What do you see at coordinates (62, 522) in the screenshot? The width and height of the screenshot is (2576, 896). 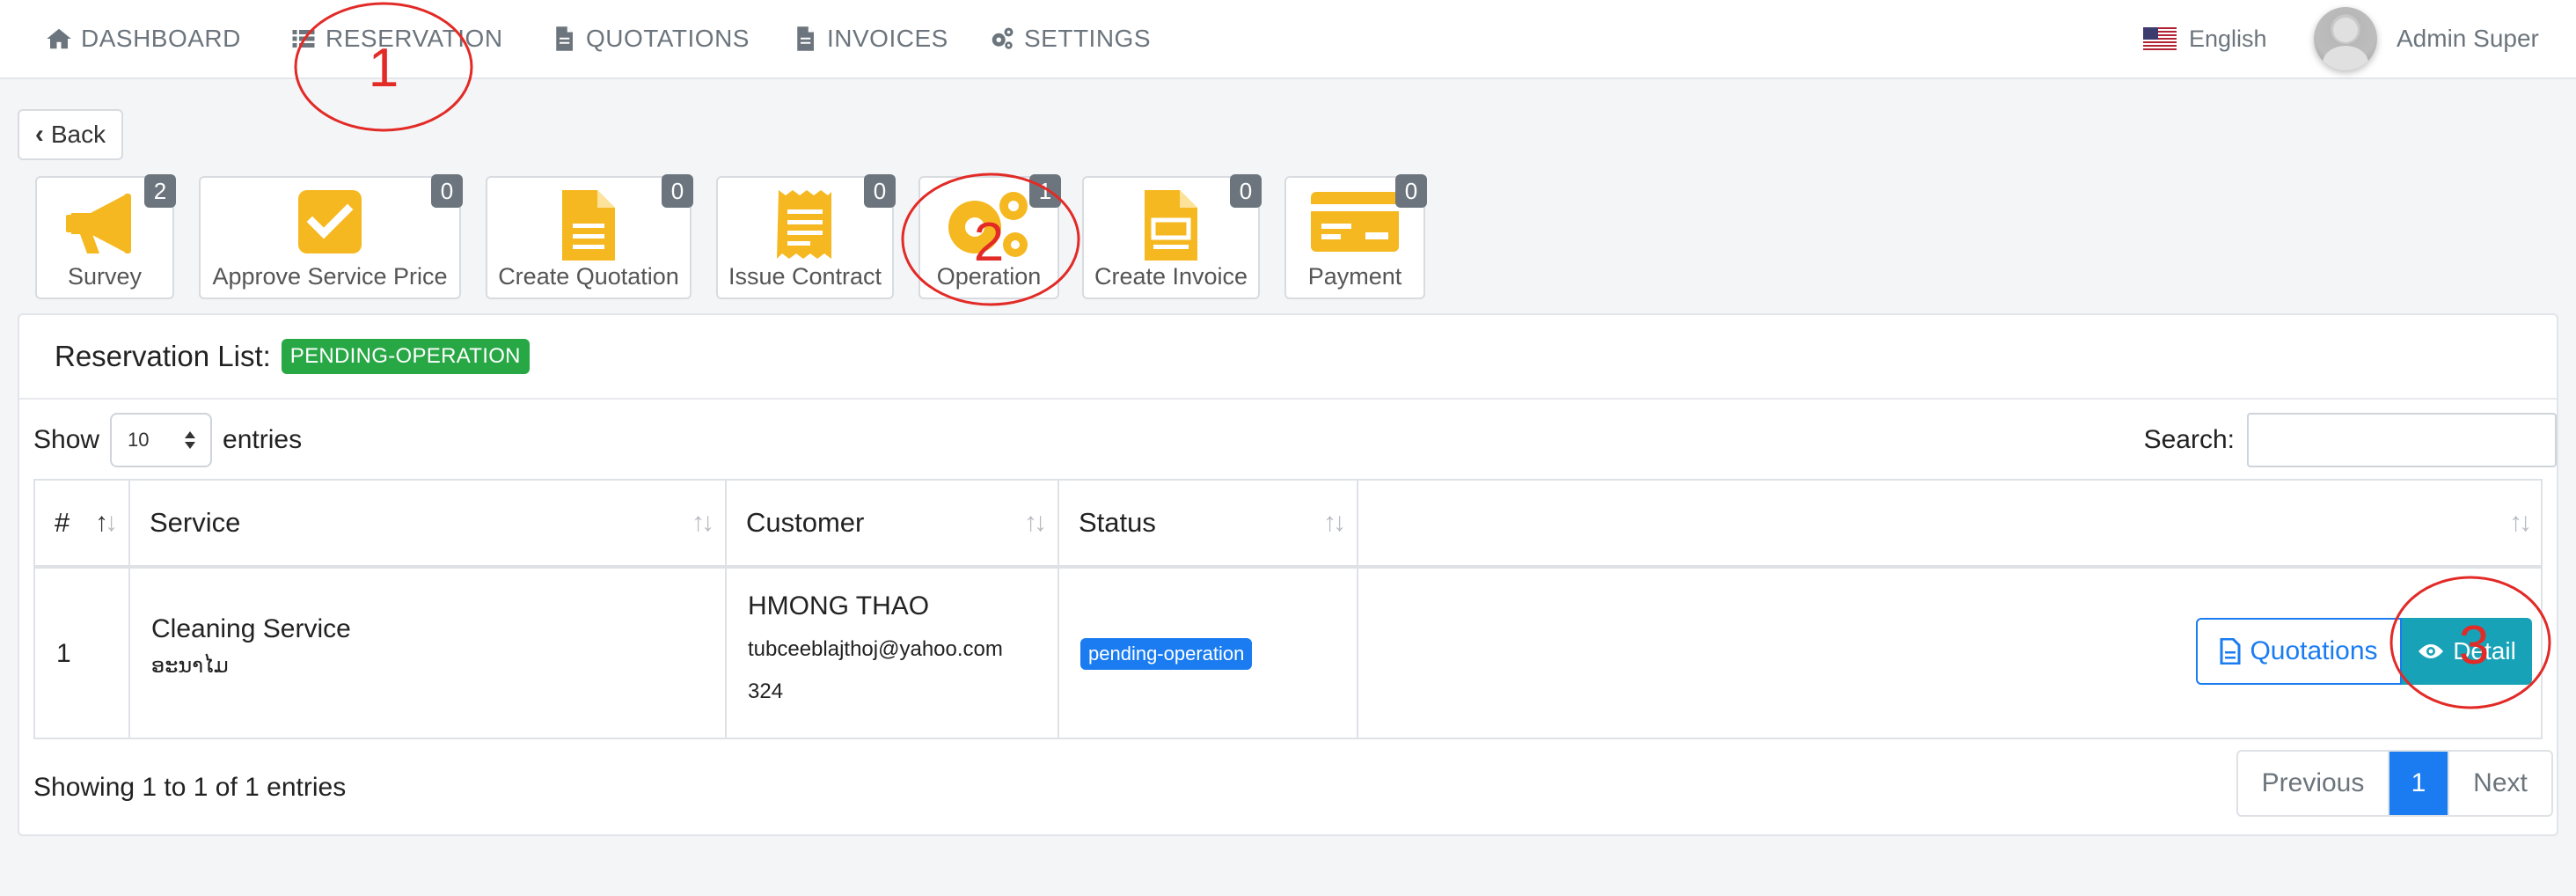 I see `column-header-label: #` at bounding box center [62, 522].